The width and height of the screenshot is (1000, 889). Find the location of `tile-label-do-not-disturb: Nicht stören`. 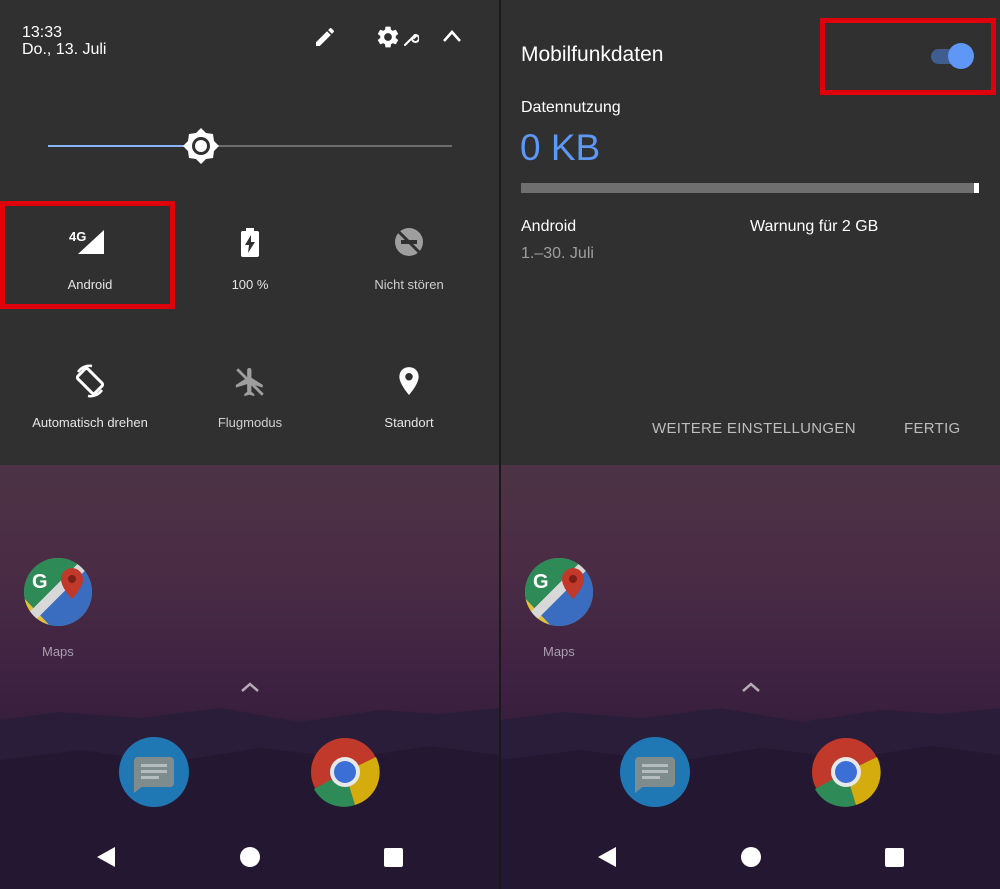

tile-label-do-not-disturb: Nicht stören is located at coordinates (409, 284).